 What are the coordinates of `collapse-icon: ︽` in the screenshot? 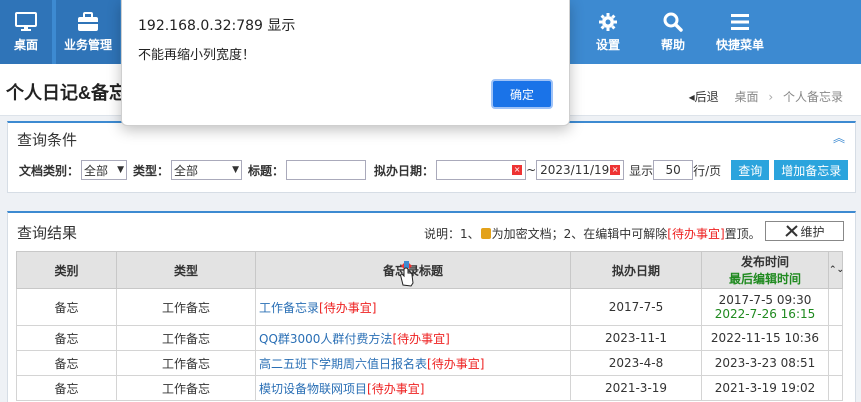 It's located at (839, 137).